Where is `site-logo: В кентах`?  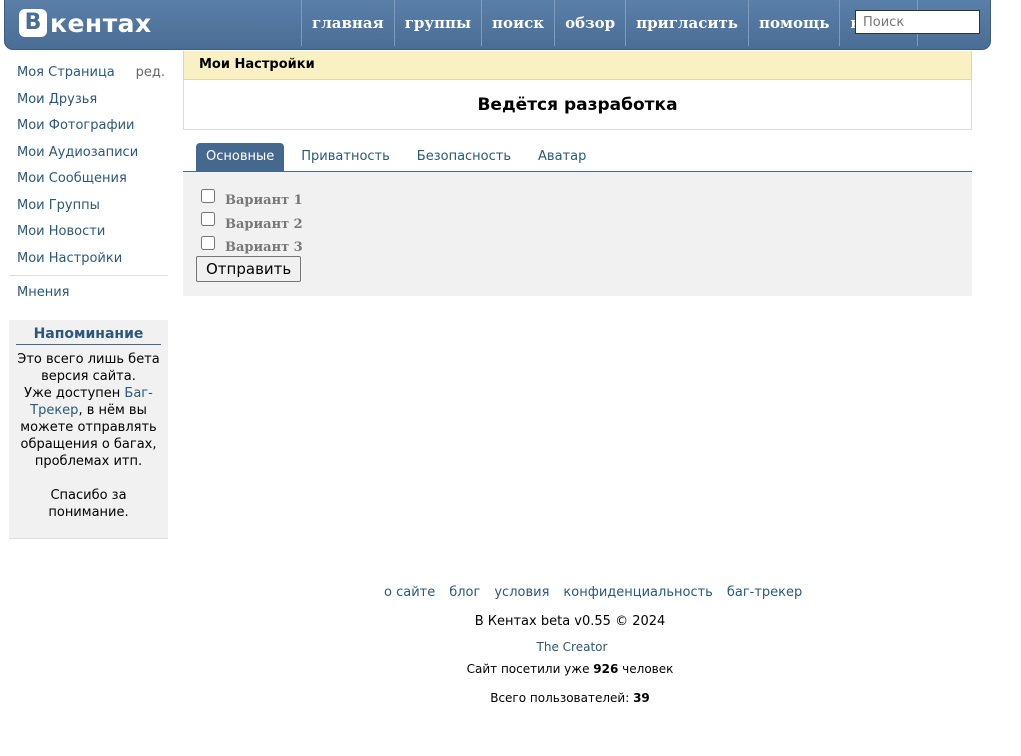
site-logo: В кентах is located at coordinates (85, 23).